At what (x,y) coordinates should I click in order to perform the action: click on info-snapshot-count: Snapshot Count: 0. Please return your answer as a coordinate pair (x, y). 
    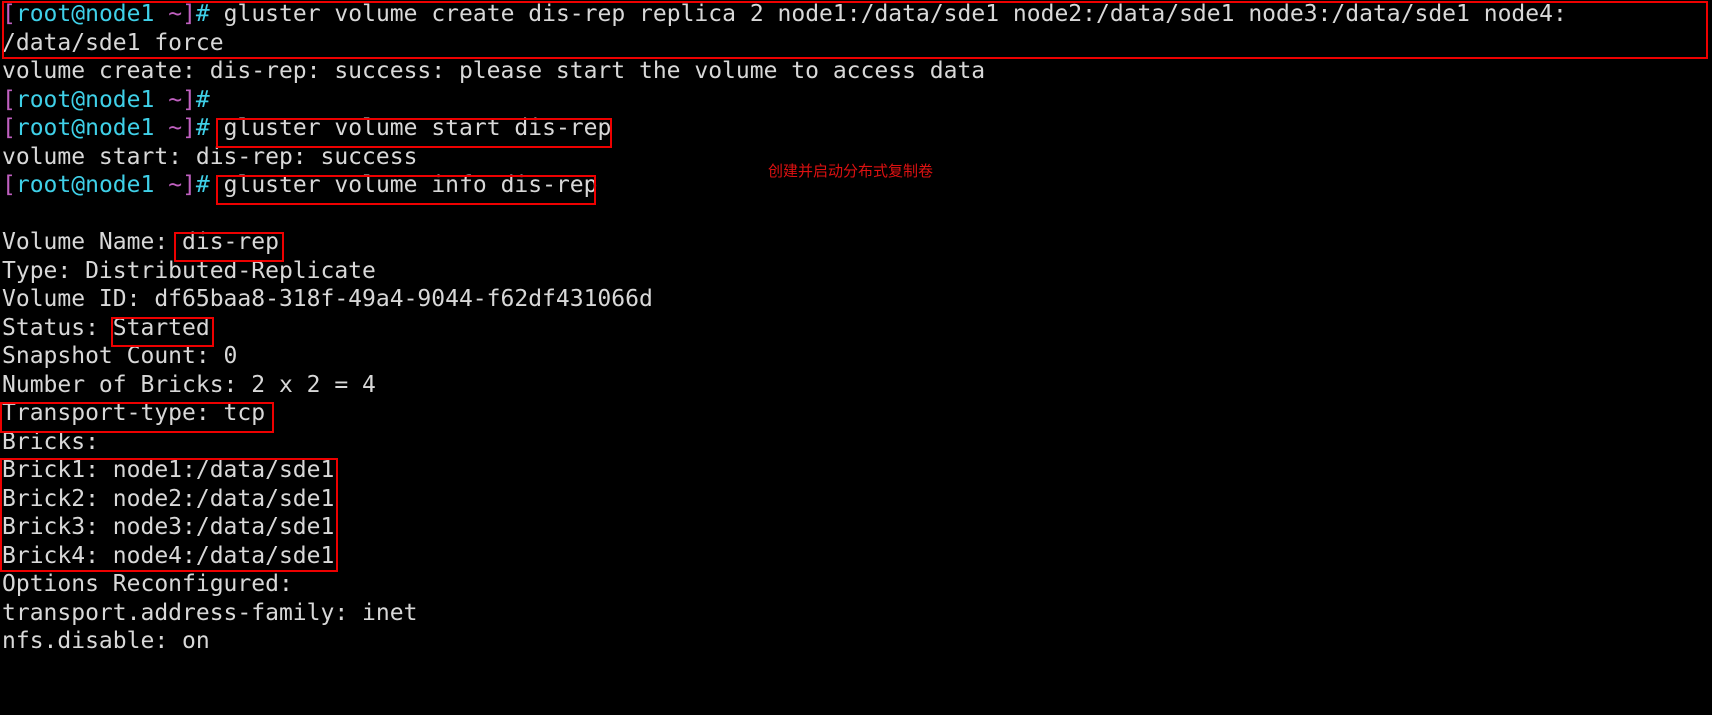
    Looking at the image, I should click on (120, 356).